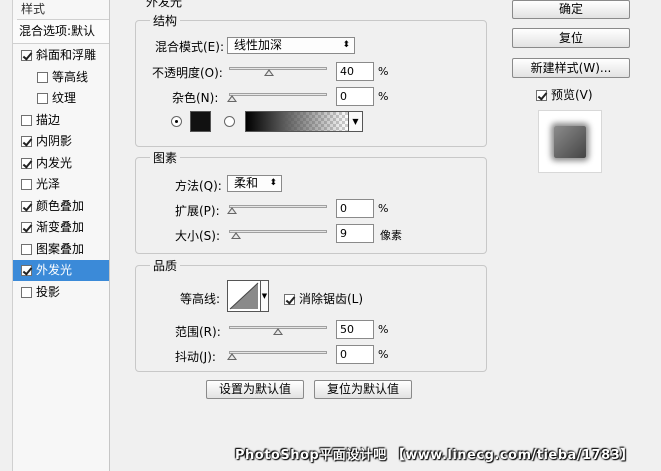 This screenshot has width=661, height=471. I want to click on reset-button: 复位, so click(571, 38).